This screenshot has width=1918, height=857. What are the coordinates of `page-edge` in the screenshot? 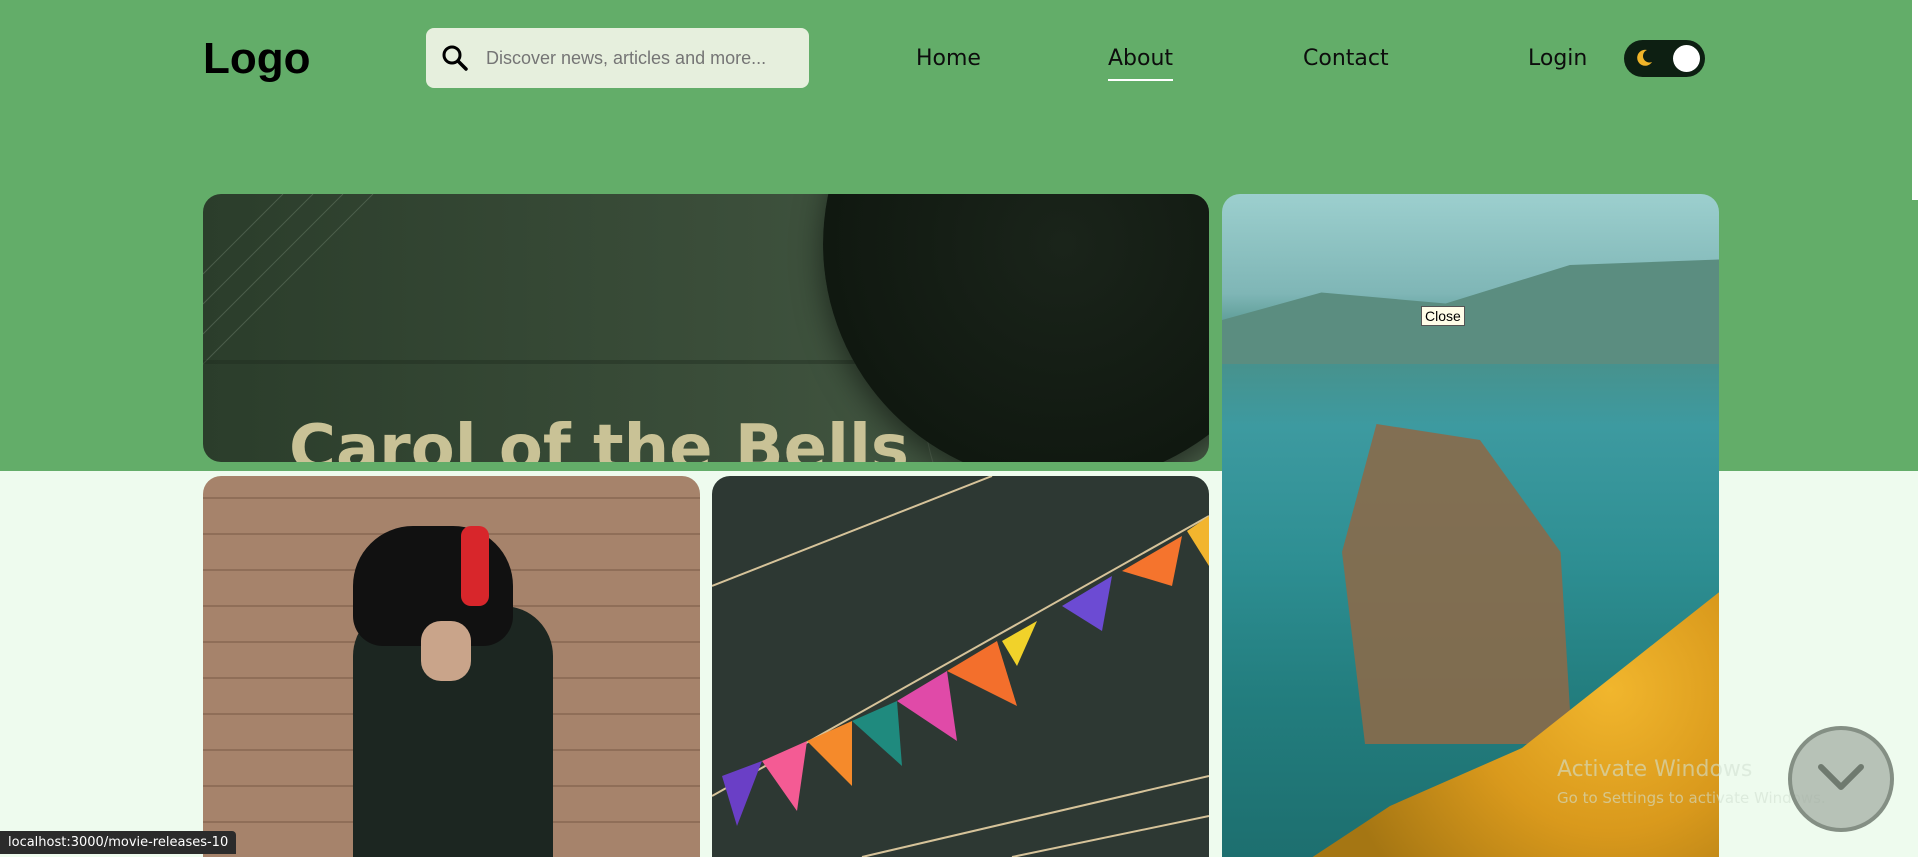 It's located at (1915, 100).